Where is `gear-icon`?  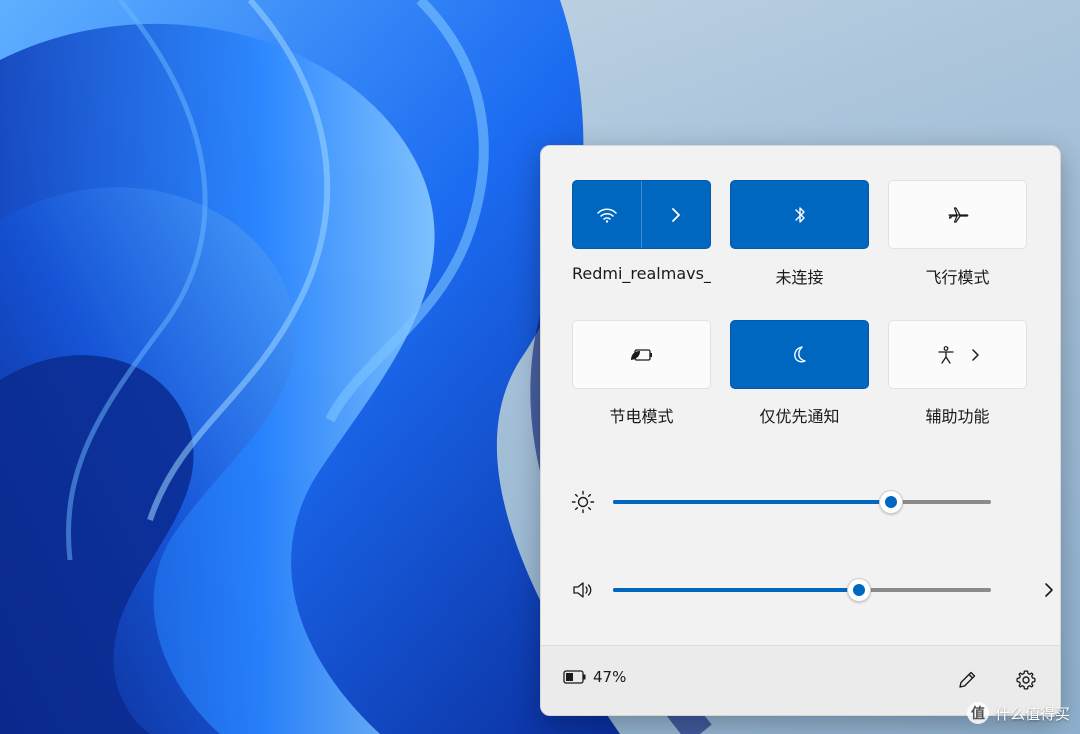
gear-icon is located at coordinates (1026, 680).